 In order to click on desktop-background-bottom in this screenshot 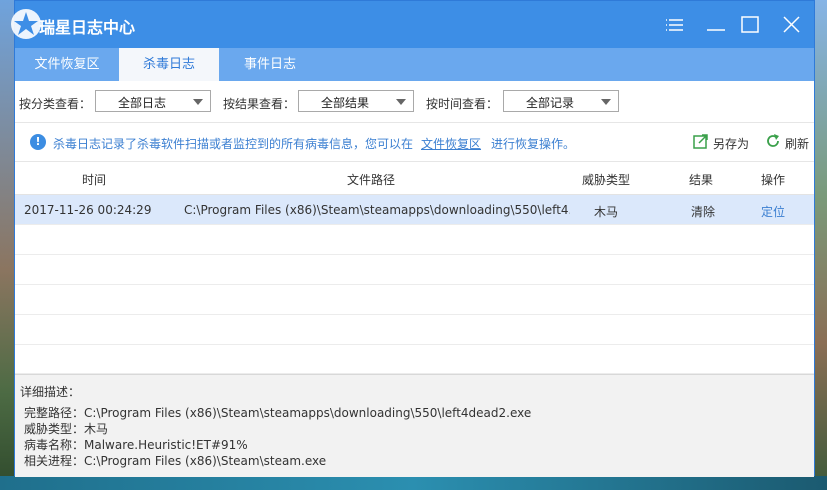, I will do `click(413, 483)`.